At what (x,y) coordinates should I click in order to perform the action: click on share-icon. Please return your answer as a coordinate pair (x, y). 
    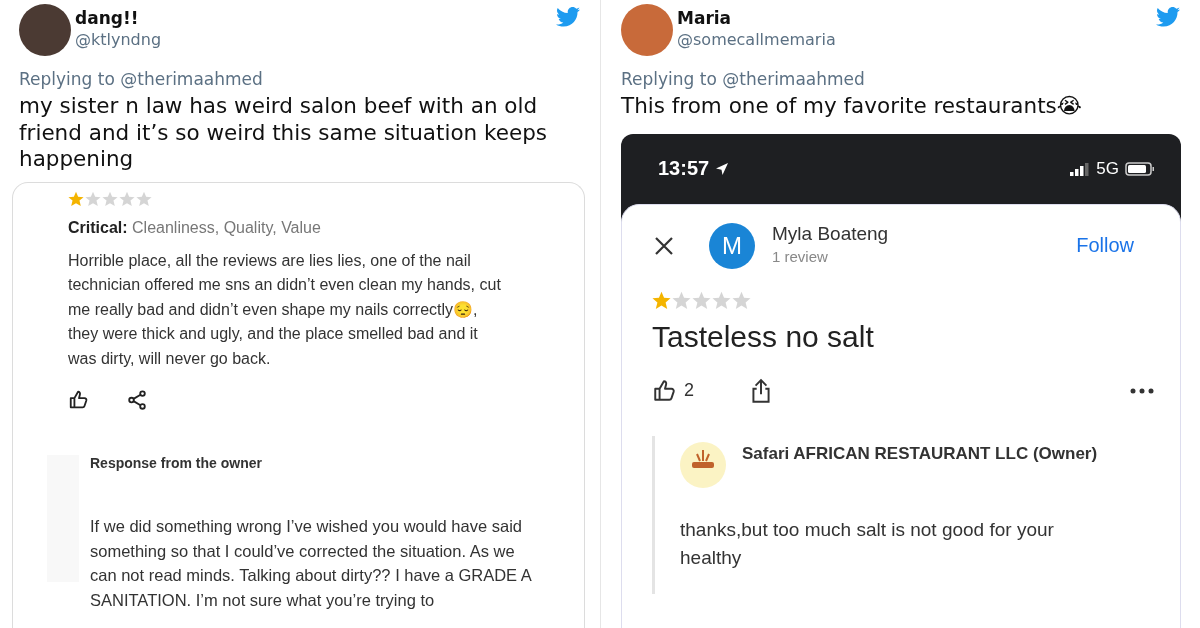
    Looking at the image, I should click on (137, 400).